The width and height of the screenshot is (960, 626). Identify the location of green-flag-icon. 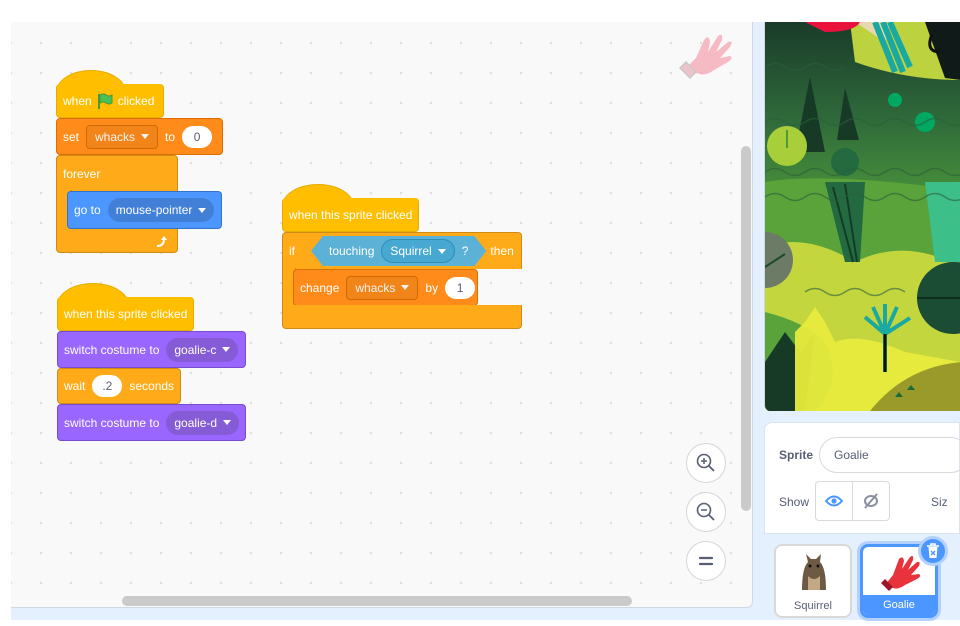
(105, 101).